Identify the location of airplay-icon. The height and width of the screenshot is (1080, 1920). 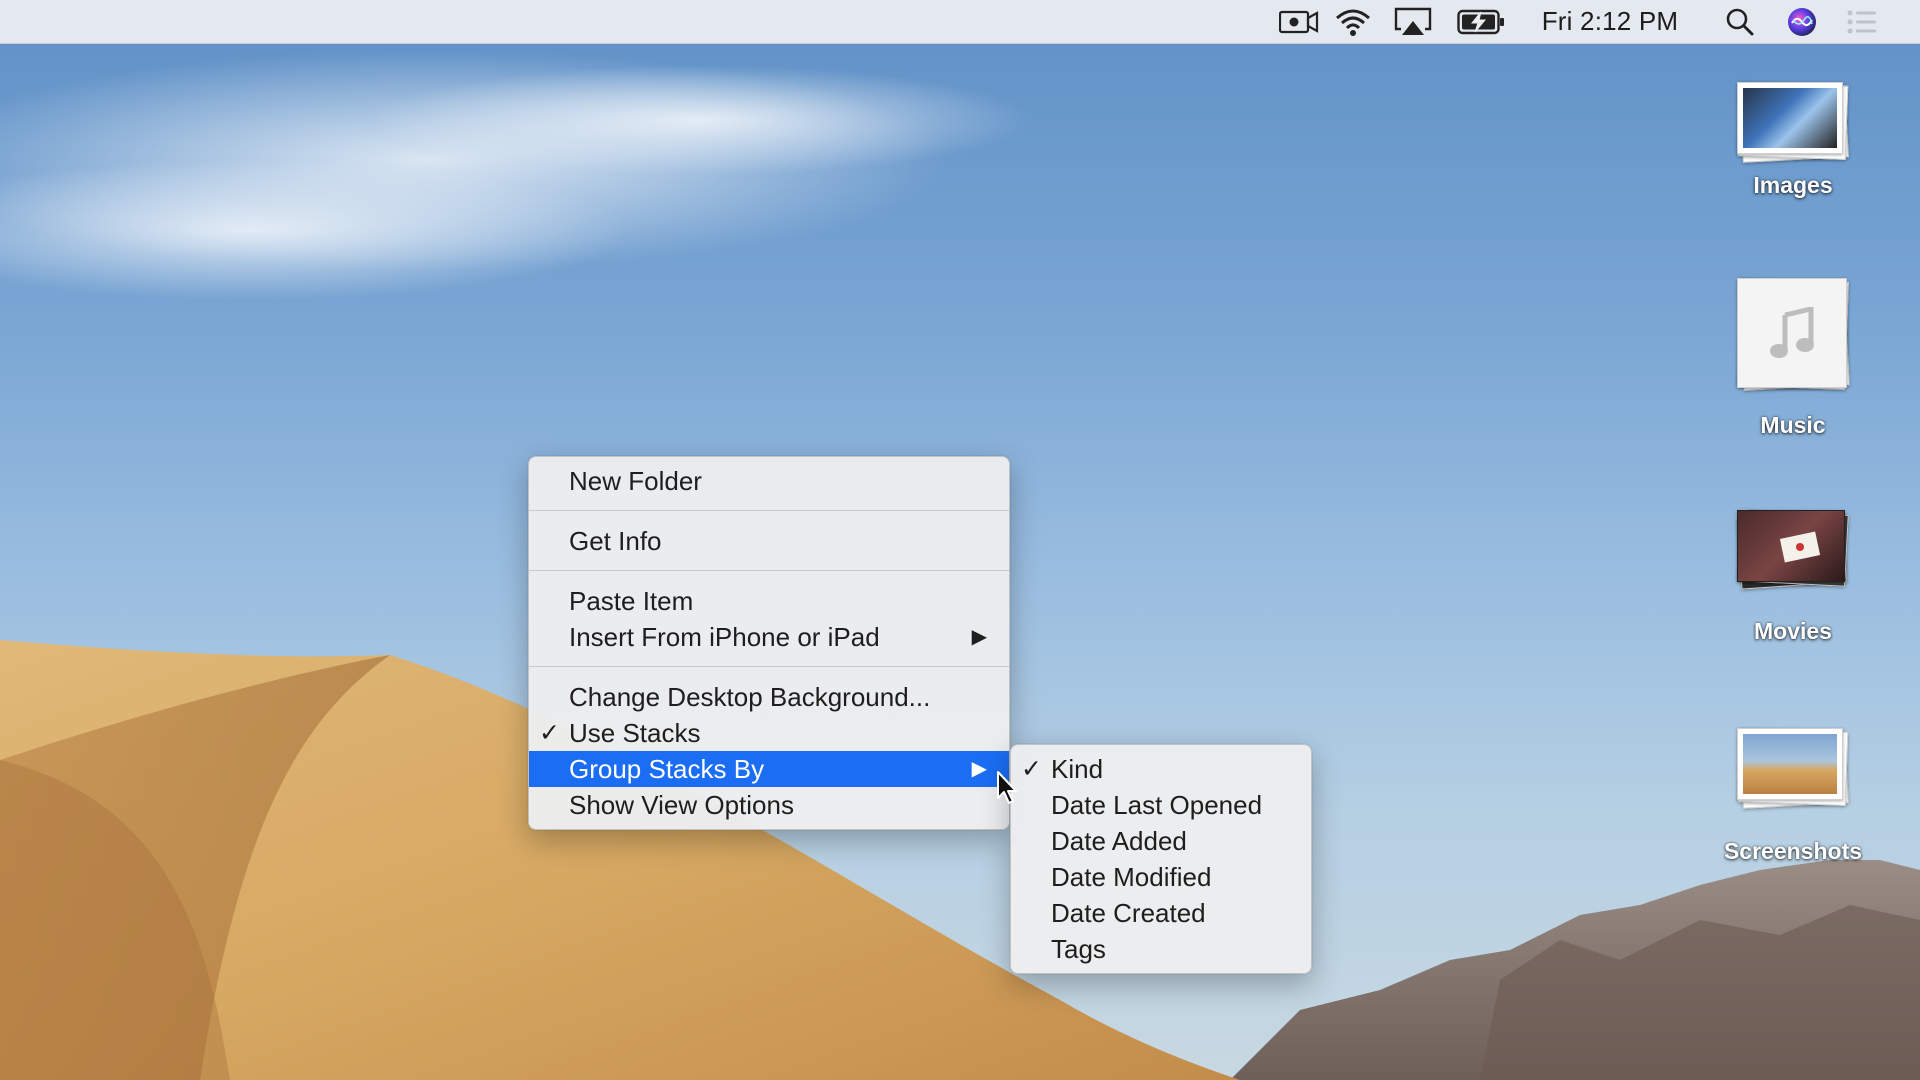
(1413, 21).